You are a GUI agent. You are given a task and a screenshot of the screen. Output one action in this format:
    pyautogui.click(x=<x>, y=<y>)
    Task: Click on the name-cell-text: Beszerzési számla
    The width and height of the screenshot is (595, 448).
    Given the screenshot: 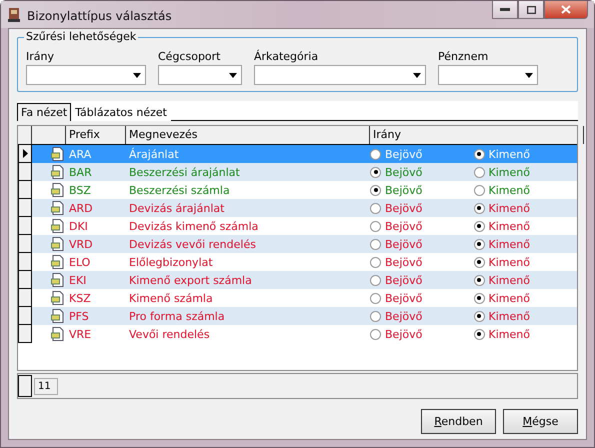 What is the action you would take?
    pyautogui.click(x=179, y=190)
    